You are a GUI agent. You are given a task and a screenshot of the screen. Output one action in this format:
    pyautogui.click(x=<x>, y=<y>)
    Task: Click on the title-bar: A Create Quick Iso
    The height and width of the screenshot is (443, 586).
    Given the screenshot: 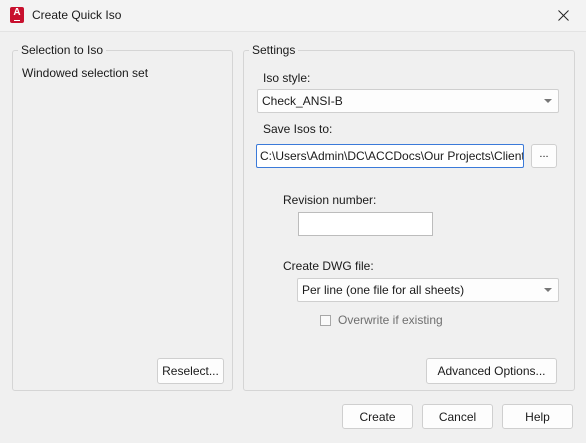 What is the action you would take?
    pyautogui.click(x=293, y=16)
    